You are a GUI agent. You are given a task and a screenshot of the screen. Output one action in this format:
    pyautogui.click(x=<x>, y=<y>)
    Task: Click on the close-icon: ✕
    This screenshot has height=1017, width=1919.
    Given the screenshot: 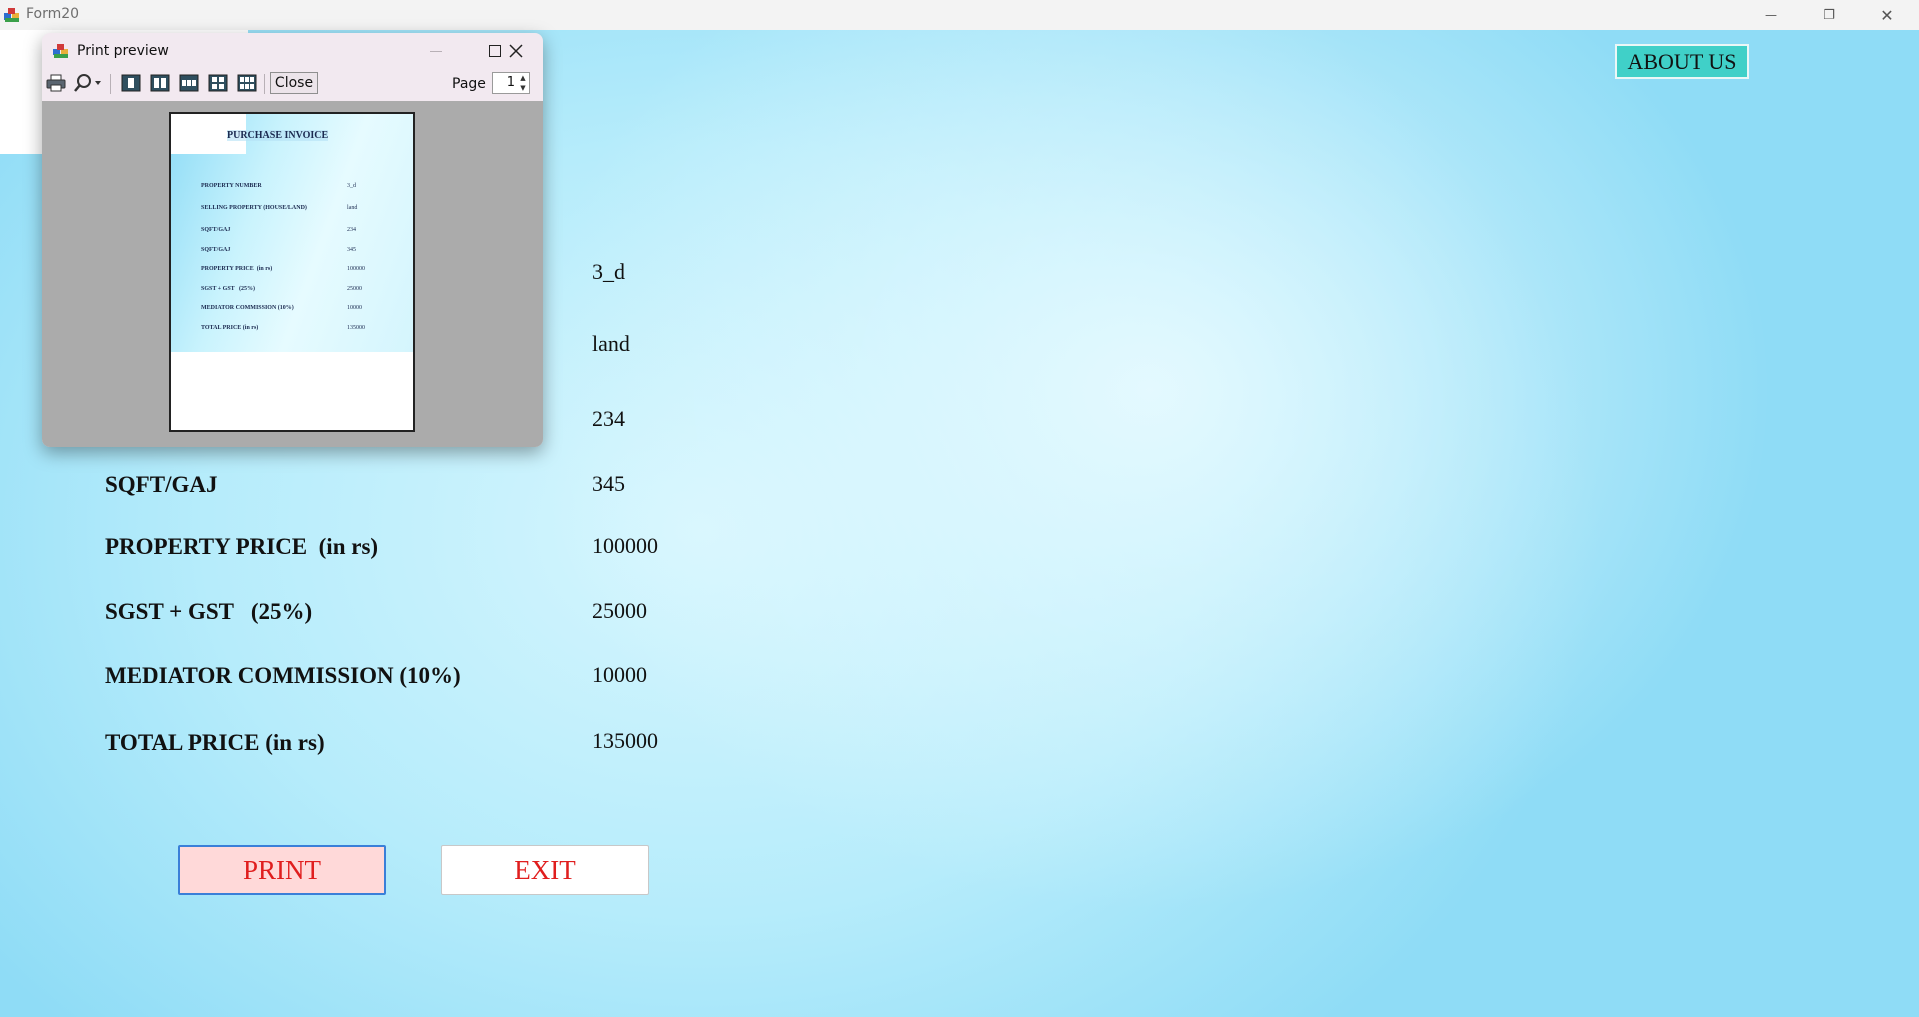 What is the action you would take?
    pyautogui.click(x=1887, y=15)
    